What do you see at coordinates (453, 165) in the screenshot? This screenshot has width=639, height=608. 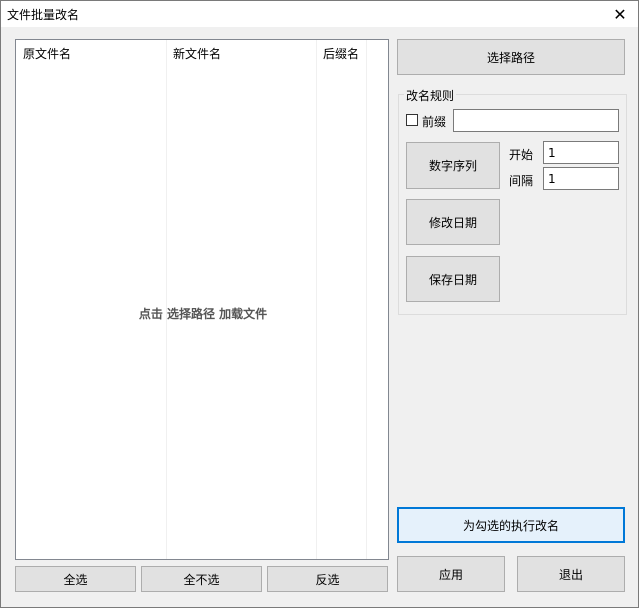 I see `number-sequence-button: 数字序列` at bounding box center [453, 165].